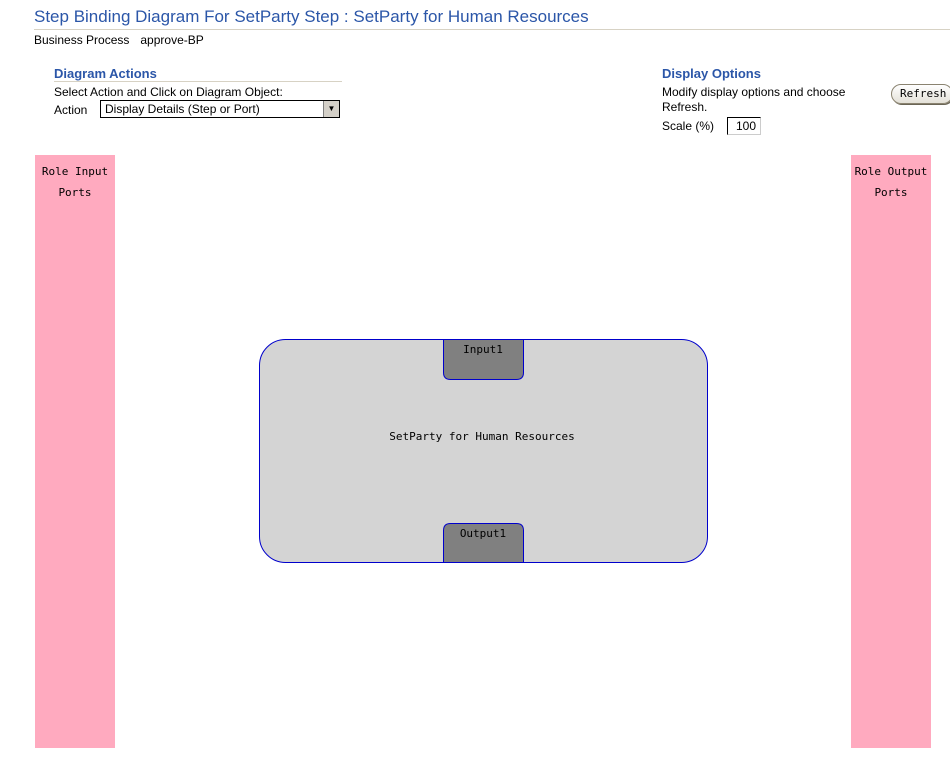  What do you see at coordinates (483, 349) in the screenshot?
I see `input-port-label: Input1` at bounding box center [483, 349].